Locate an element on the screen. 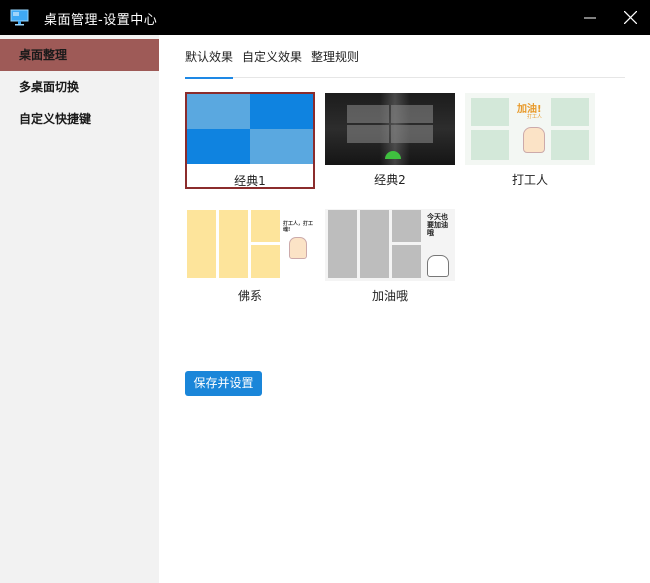  close-button is located at coordinates (630, 17).